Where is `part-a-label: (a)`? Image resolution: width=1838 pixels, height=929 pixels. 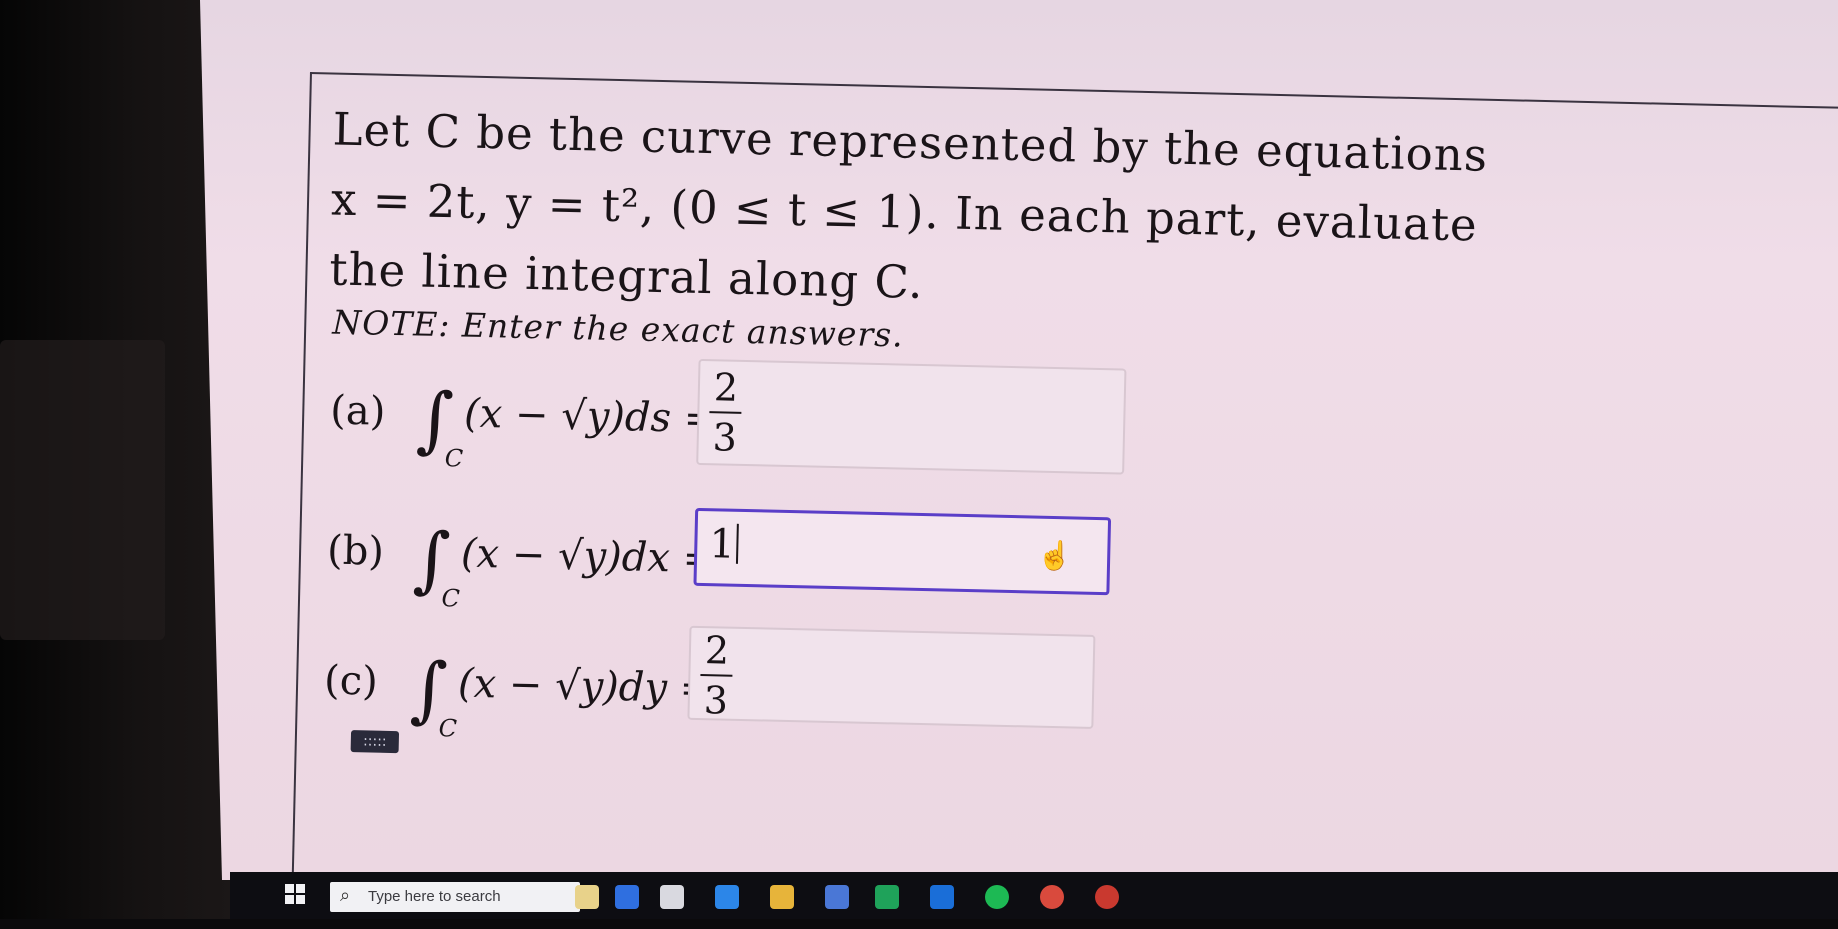
part-a-label: (a) is located at coordinates (357, 411).